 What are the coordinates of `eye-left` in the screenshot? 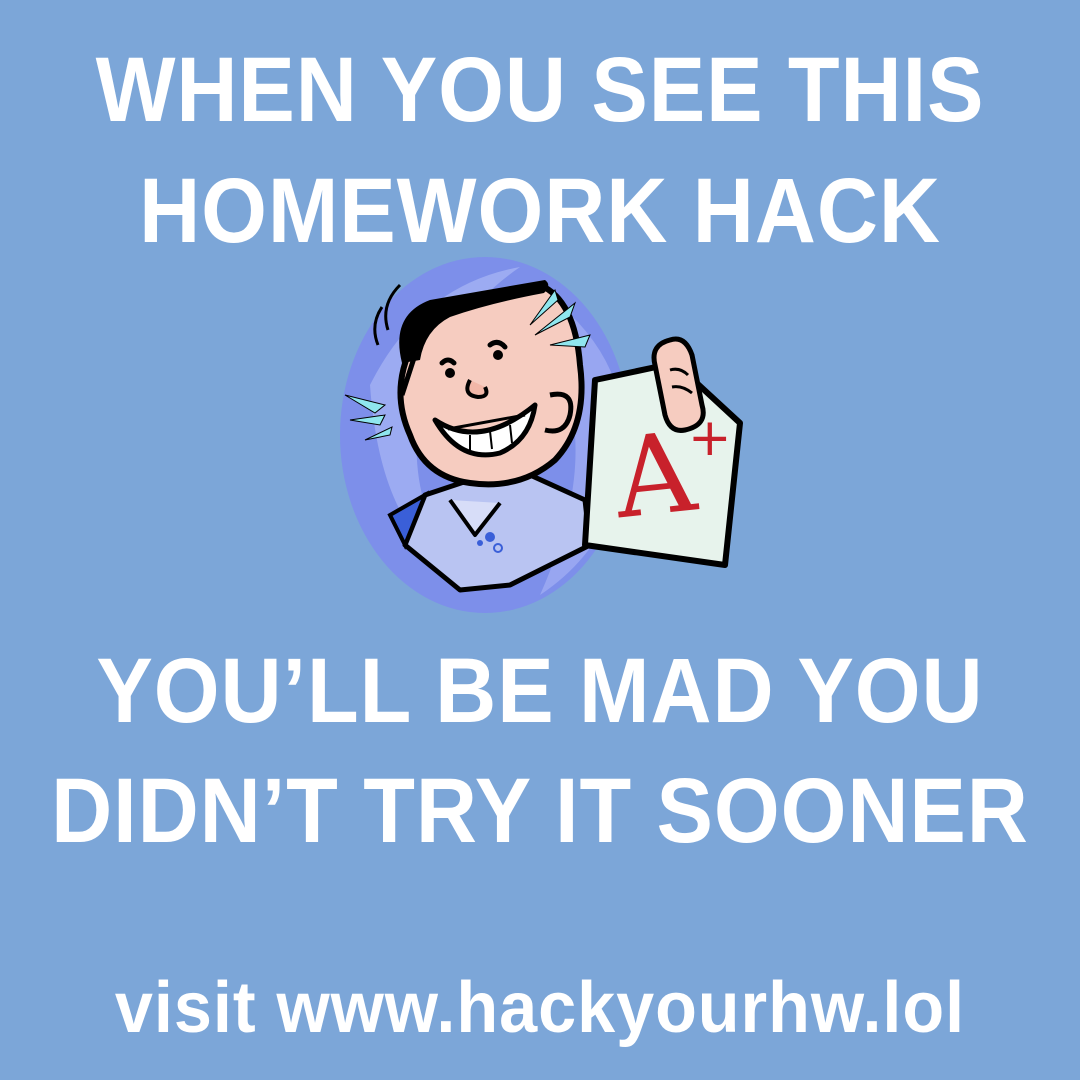 It's located at (448, 361).